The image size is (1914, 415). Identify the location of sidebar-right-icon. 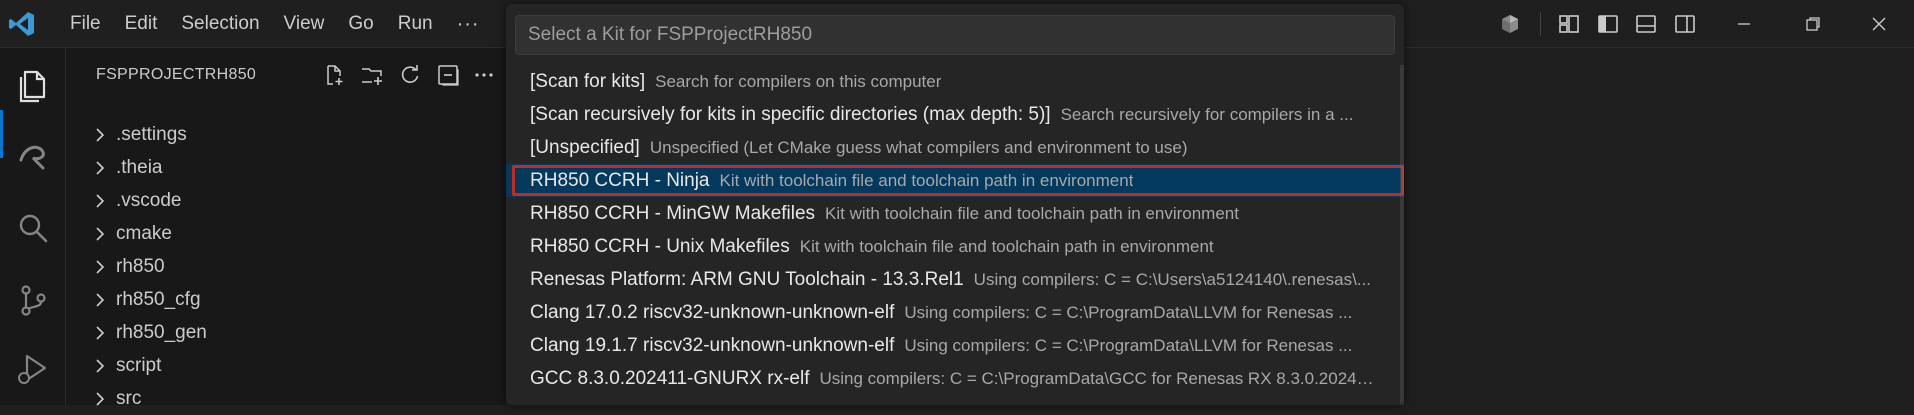
(1685, 24).